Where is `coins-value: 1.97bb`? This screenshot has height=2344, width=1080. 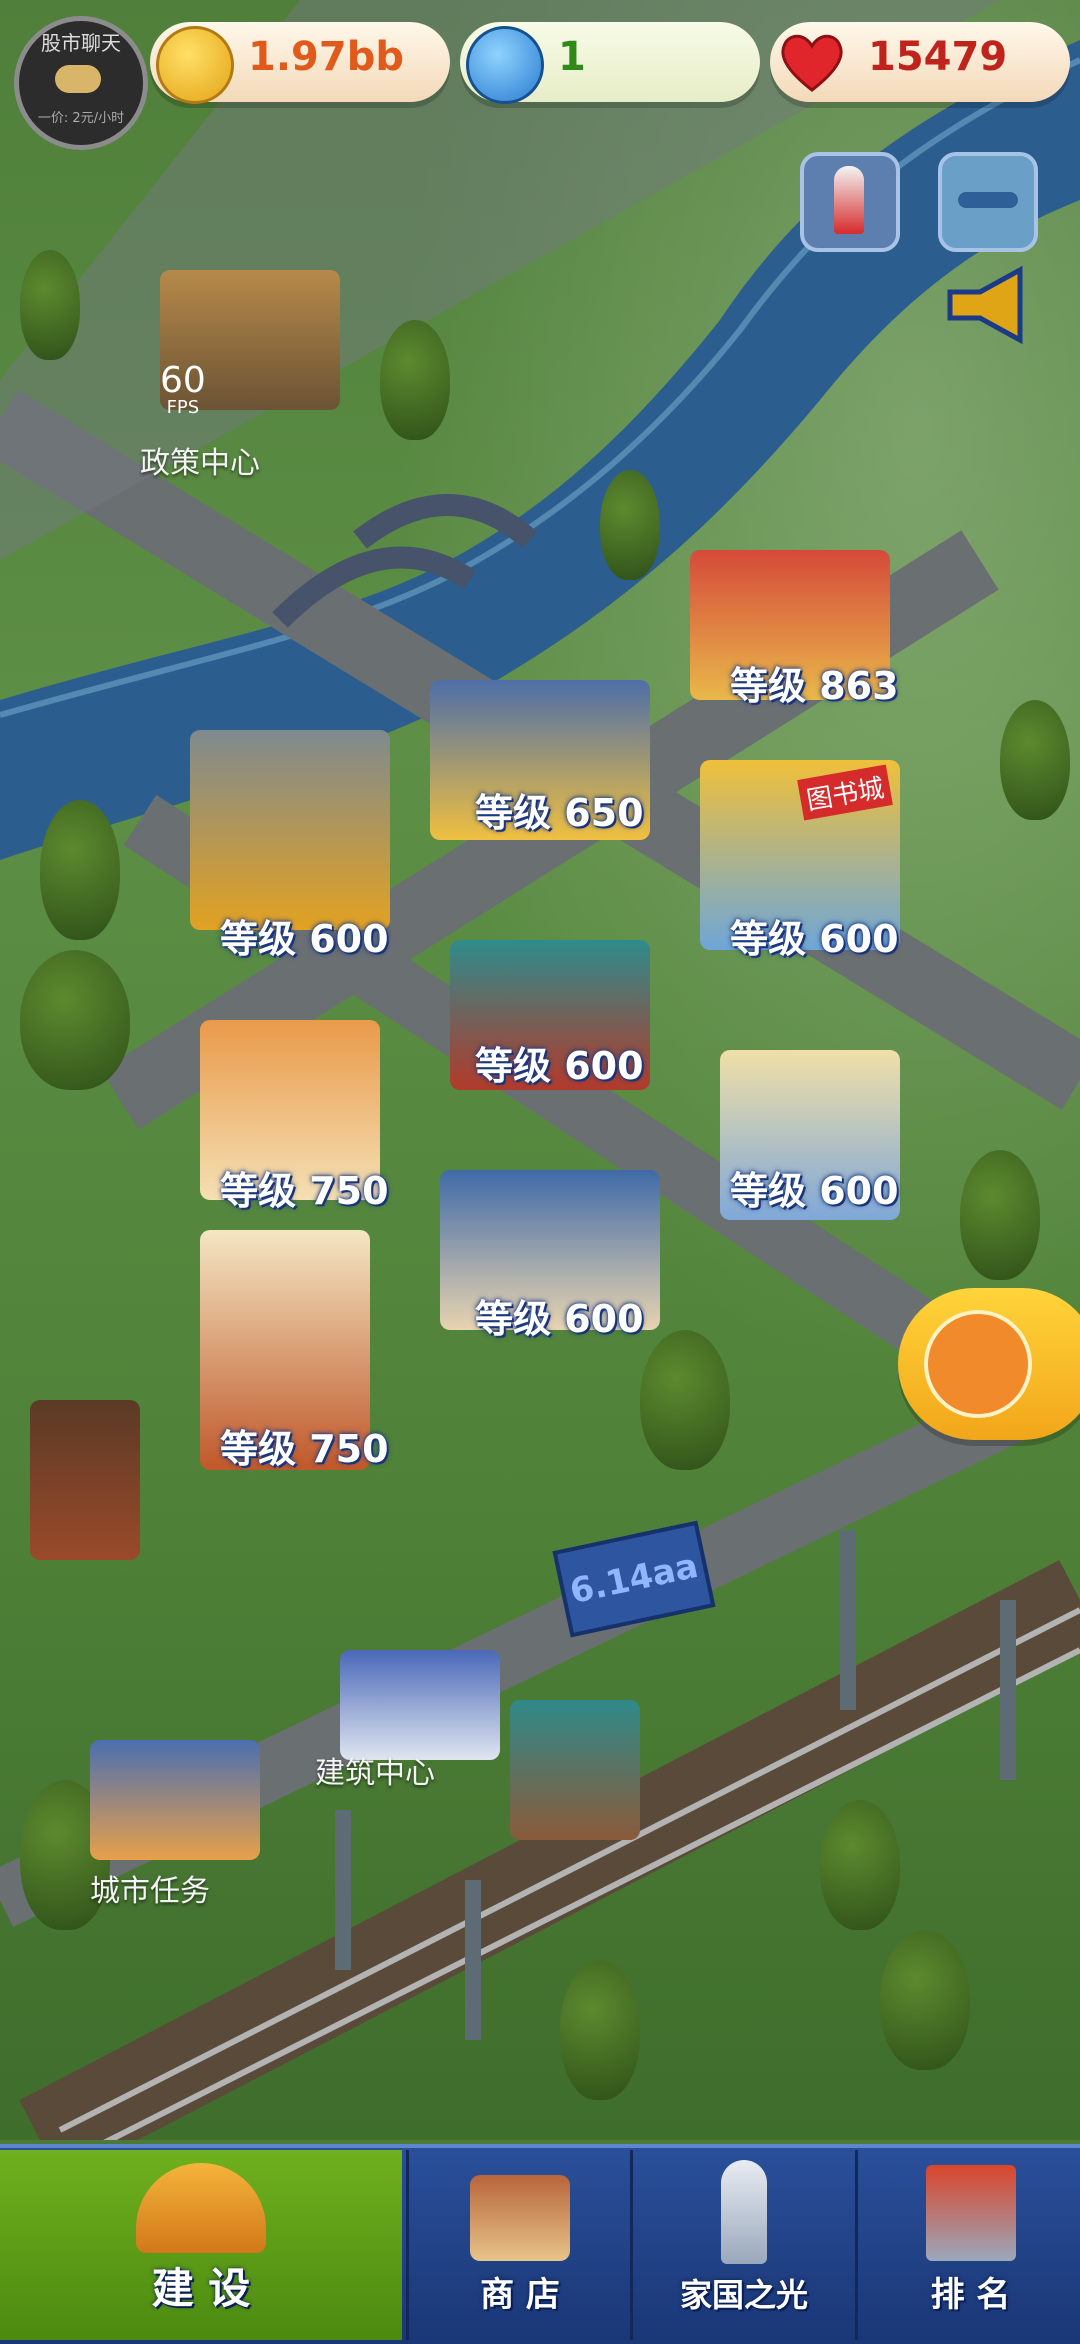 coins-value: 1.97bb is located at coordinates (326, 57).